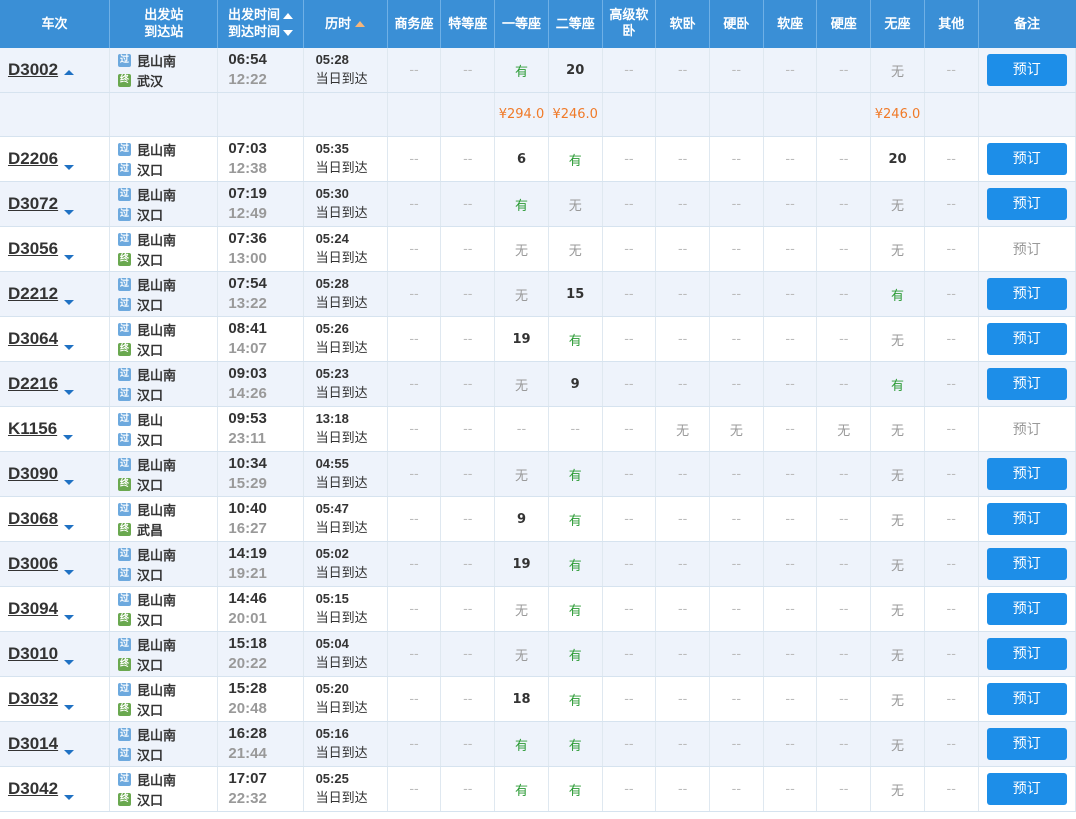 The height and width of the screenshot is (819, 1076). Describe the element at coordinates (260, 24) in the screenshot. I see `col-times: 出发时间 到达时间` at that location.